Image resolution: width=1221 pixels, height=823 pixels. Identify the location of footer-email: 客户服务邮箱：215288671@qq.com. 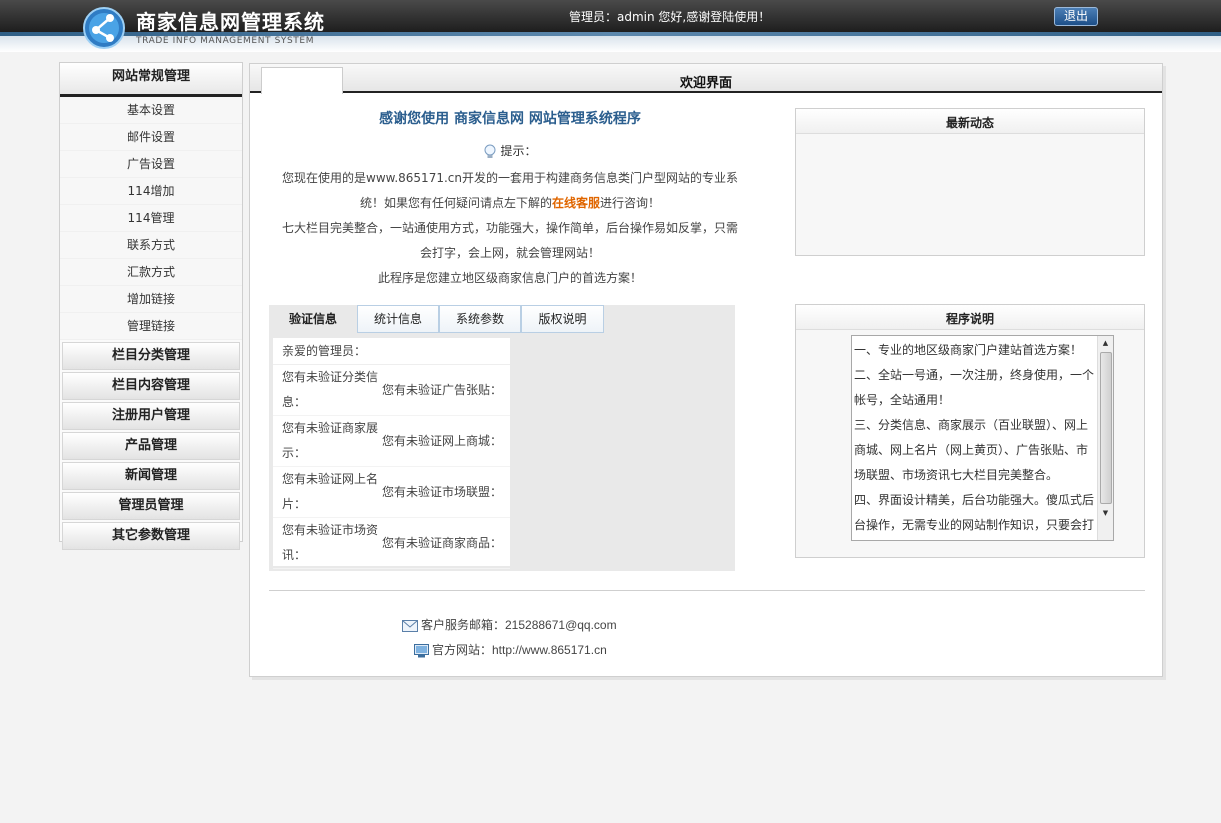
(509, 624).